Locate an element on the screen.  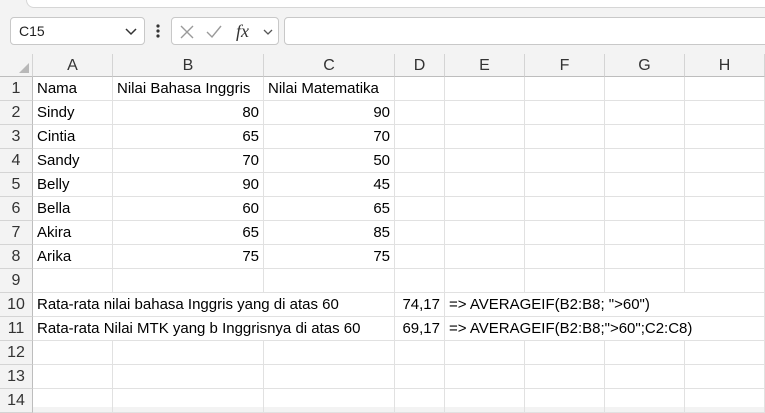
cell-a2: Sindy is located at coordinates (73, 113).